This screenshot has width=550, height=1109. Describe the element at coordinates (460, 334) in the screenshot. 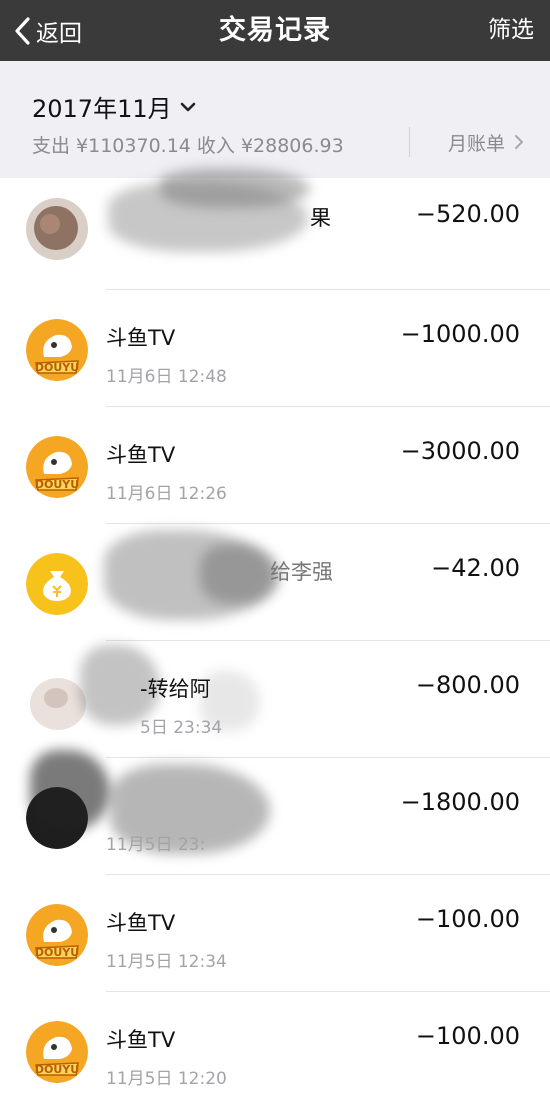

I see `amount: −1000.00` at that location.